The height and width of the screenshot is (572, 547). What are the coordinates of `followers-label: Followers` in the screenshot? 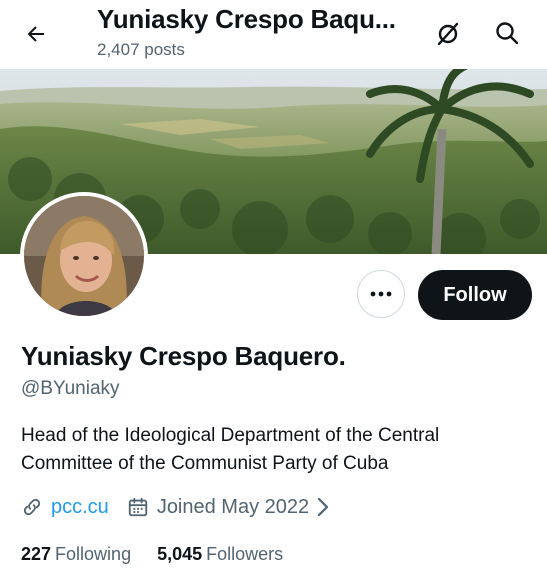 It's located at (245, 553).